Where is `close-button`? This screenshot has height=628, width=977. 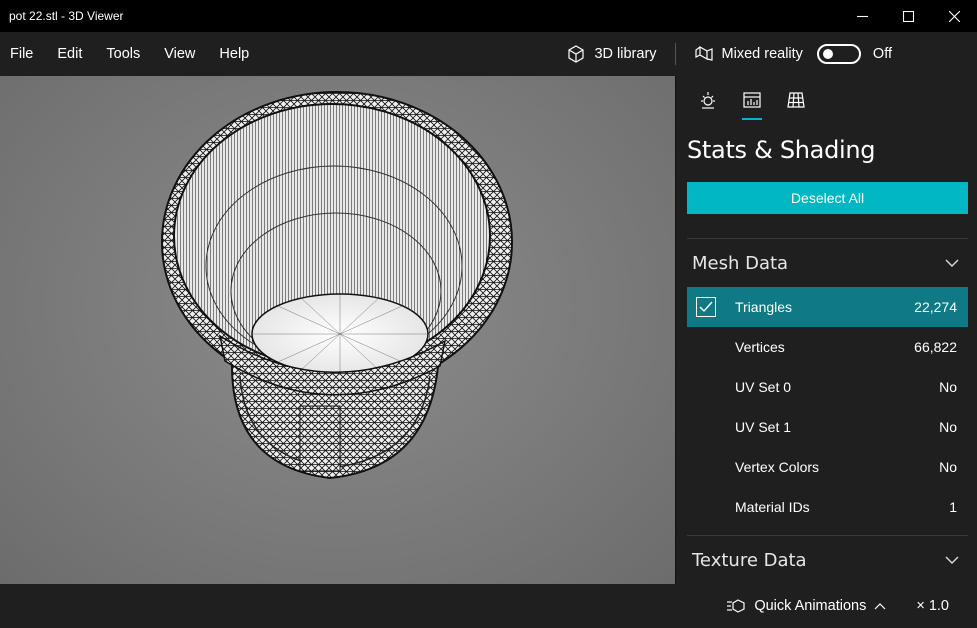 close-button is located at coordinates (954, 16).